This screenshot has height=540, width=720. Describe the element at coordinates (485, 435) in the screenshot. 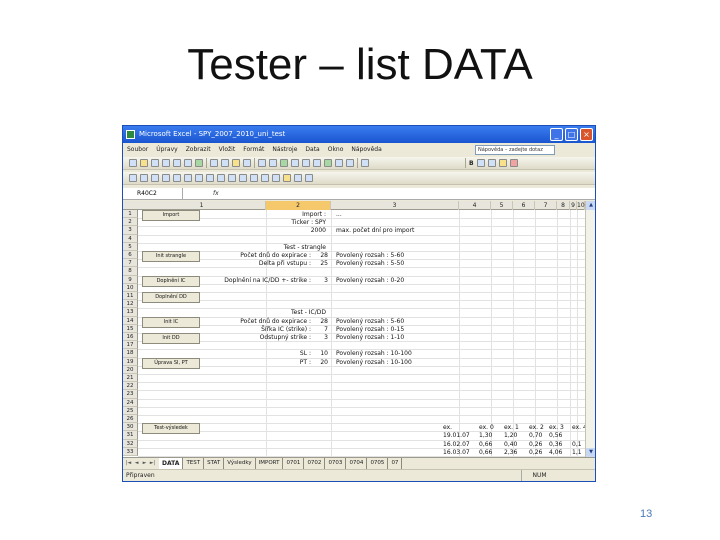

I see `result-value: 1,30` at that location.